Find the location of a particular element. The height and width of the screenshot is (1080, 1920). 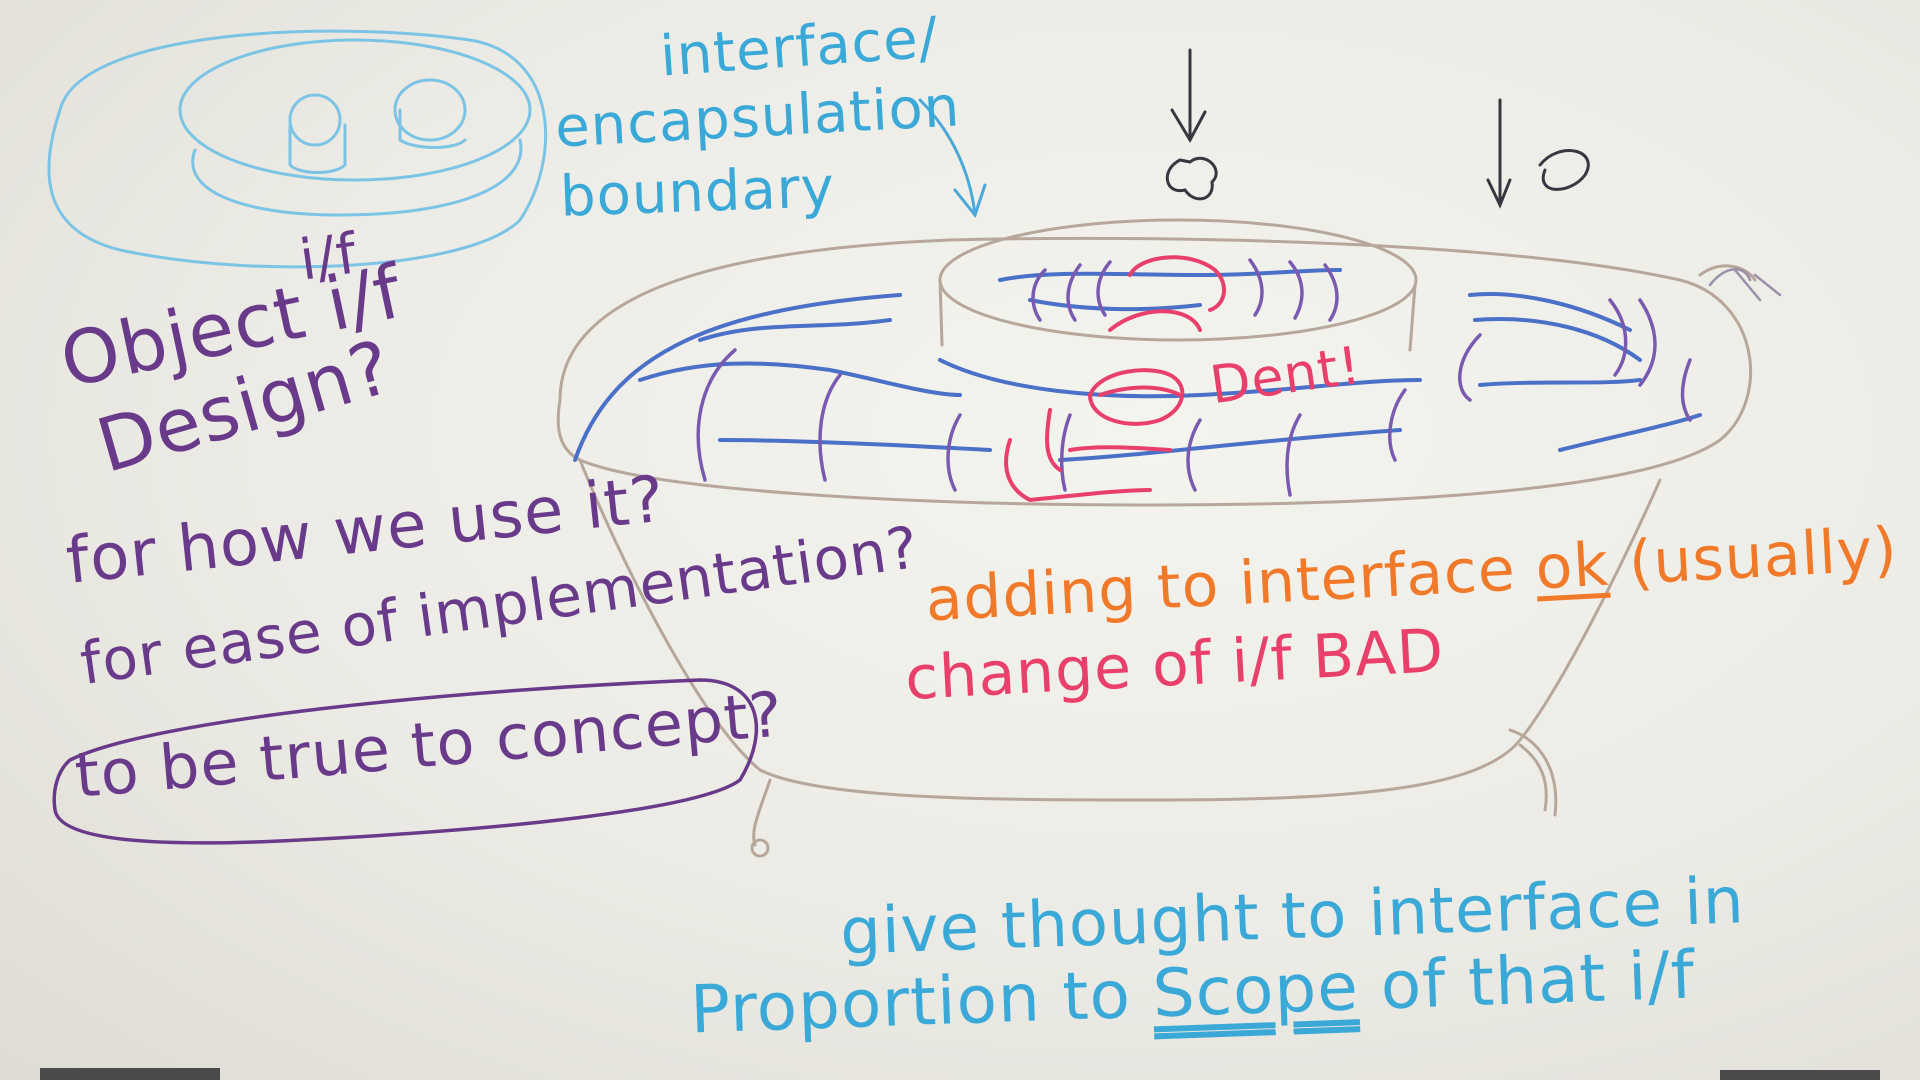

down-arrow-blob is located at coordinates (1191, 124).